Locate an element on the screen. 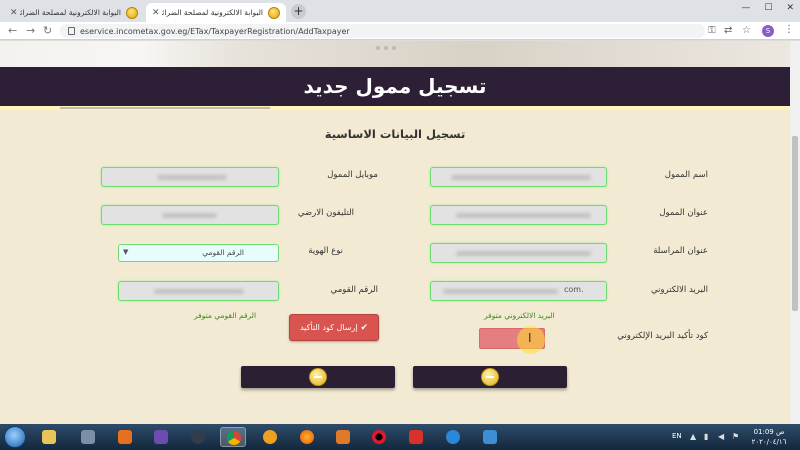 The image size is (800, 450). taskbar-app-yellow is located at coordinates (270, 437).